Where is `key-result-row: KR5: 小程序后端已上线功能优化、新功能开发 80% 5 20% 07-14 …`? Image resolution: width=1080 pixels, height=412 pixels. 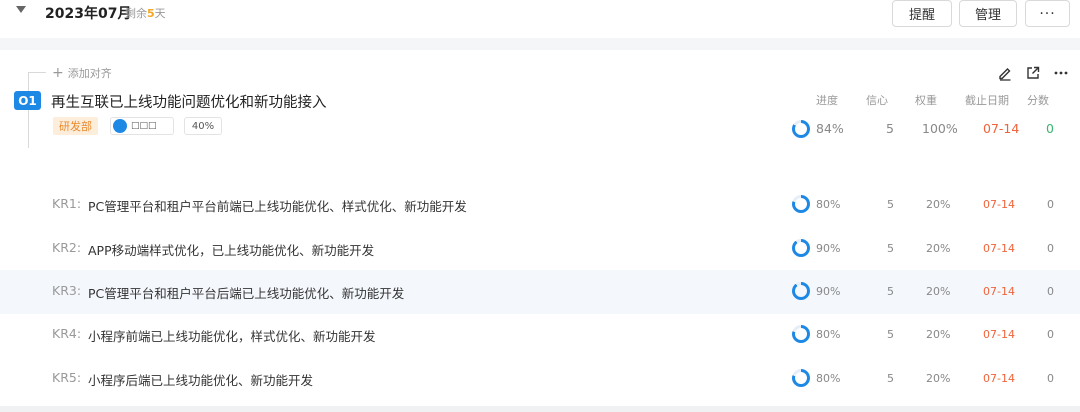
key-result-row: KR5: 小程序后端已上线功能优化、新功能开发 80% 5 20% 07-14 … is located at coordinates (540, 379).